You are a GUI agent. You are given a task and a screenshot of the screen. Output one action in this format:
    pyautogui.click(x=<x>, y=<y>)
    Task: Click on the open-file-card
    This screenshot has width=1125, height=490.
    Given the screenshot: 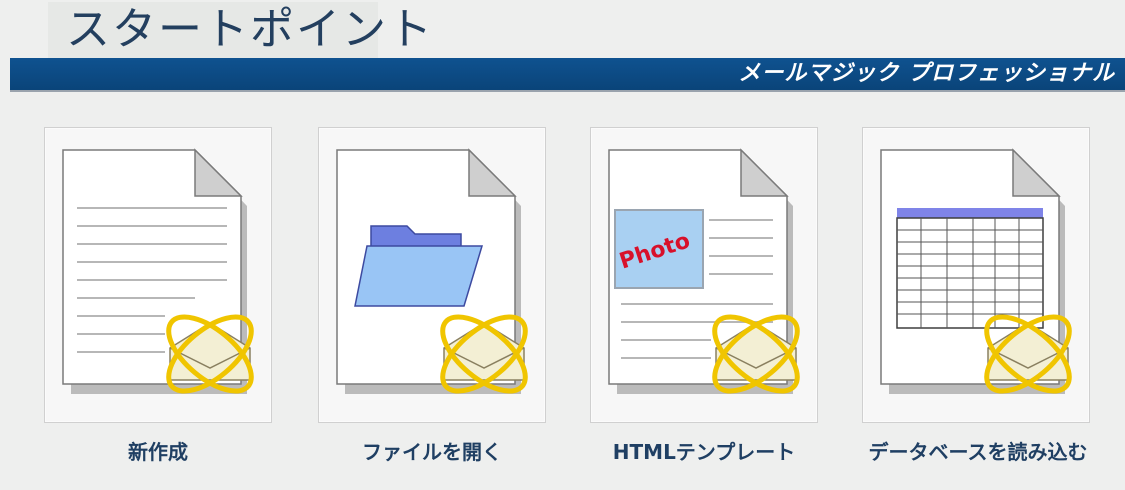 What is the action you would take?
    pyautogui.click(x=432, y=275)
    